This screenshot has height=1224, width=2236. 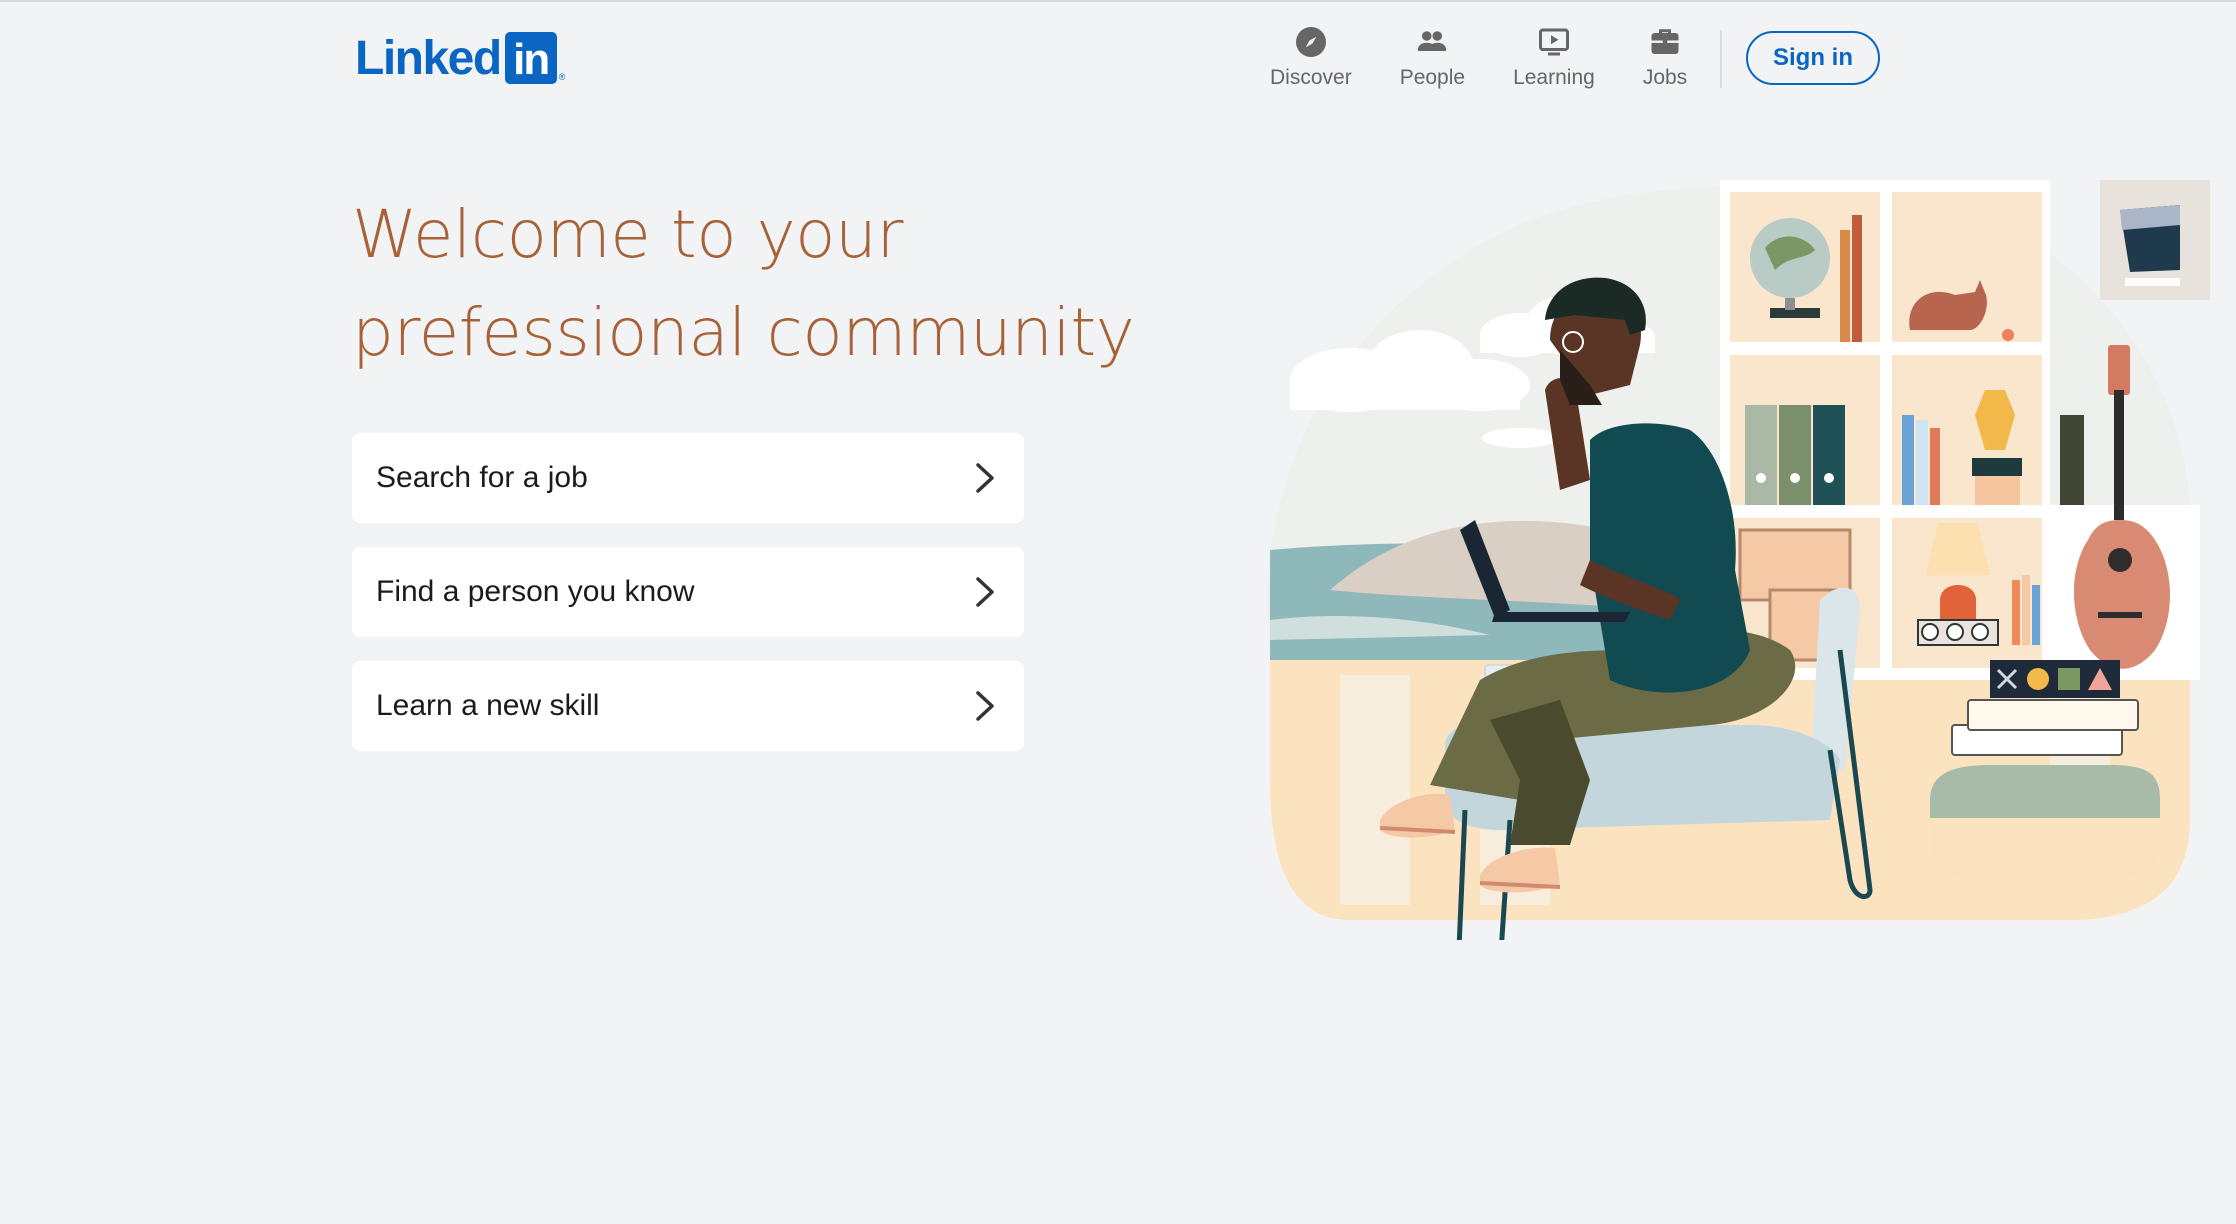 I want to click on nav-item-learning: Learning, so click(x=1554, y=57).